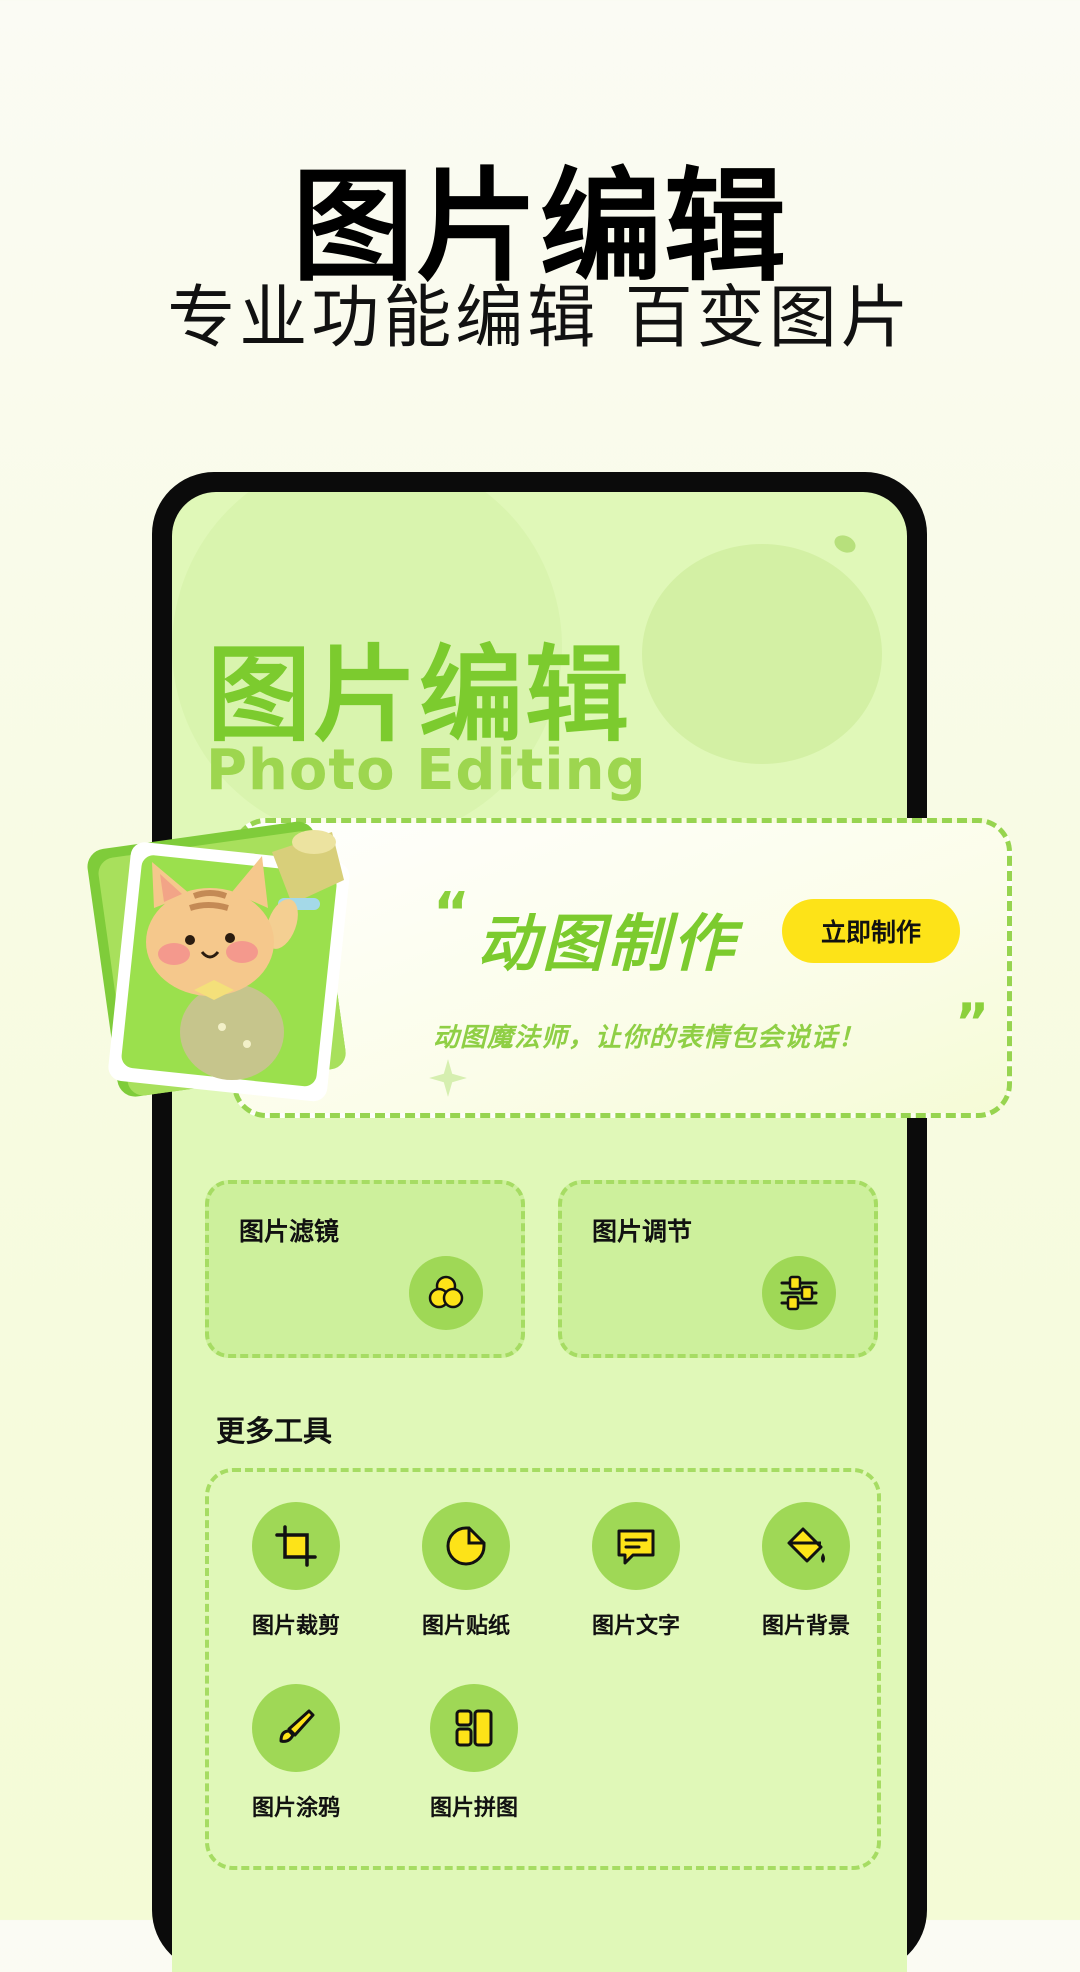  What do you see at coordinates (218, 961) in the screenshot?
I see `cat-sticker-illustration` at bounding box center [218, 961].